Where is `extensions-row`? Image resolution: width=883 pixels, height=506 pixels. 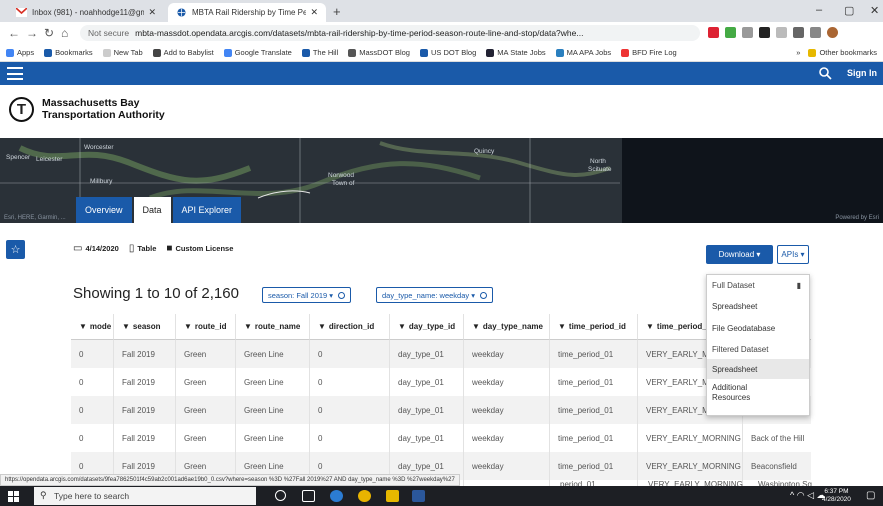 extensions-row is located at coordinates (773, 32).